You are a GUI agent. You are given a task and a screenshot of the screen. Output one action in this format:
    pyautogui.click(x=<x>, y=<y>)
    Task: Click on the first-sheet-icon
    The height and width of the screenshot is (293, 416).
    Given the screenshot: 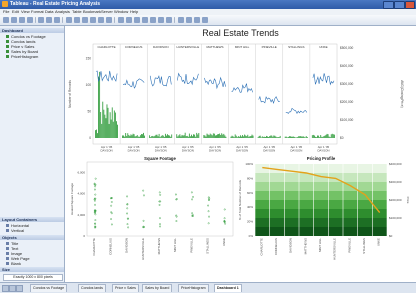 What is the action you would take?
    pyautogui.click(x=5, y=288)
    